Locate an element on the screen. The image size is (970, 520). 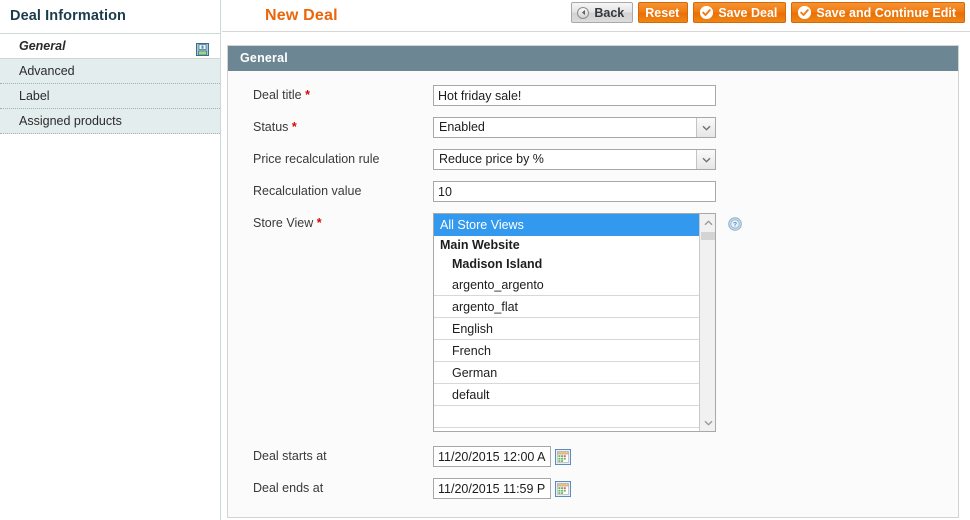
reset-button-label: Reset is located at coordinates (662, 12).